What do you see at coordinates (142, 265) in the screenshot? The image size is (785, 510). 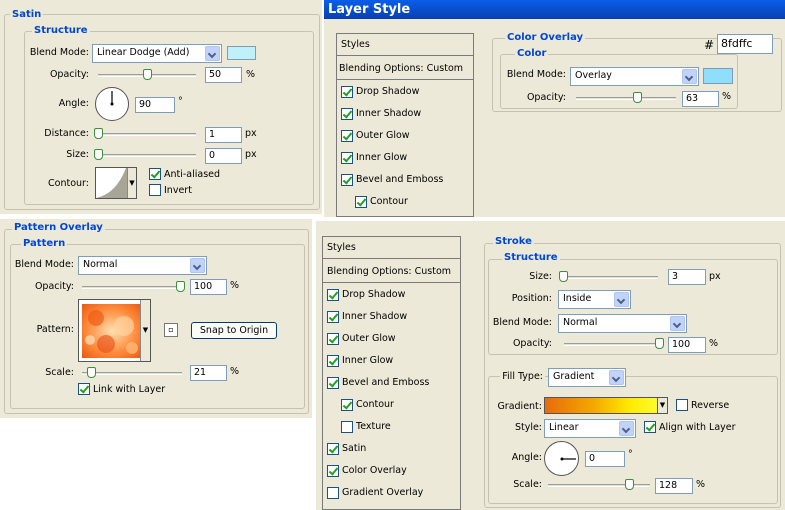 I see `po-blend-mode-select: Normal` at bounding box center [142, 265].